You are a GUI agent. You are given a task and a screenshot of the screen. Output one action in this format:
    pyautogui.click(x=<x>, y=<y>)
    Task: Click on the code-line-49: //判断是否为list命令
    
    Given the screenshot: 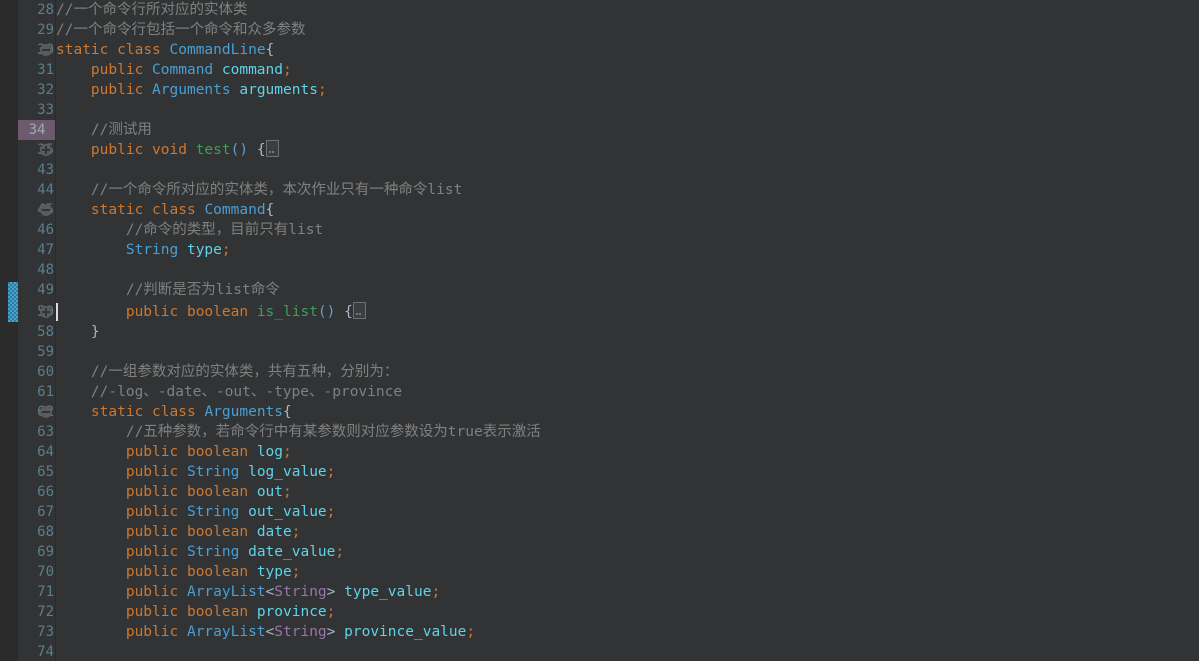 What is the action you would take?
    pyautogui.click(x=168, y=290)
    